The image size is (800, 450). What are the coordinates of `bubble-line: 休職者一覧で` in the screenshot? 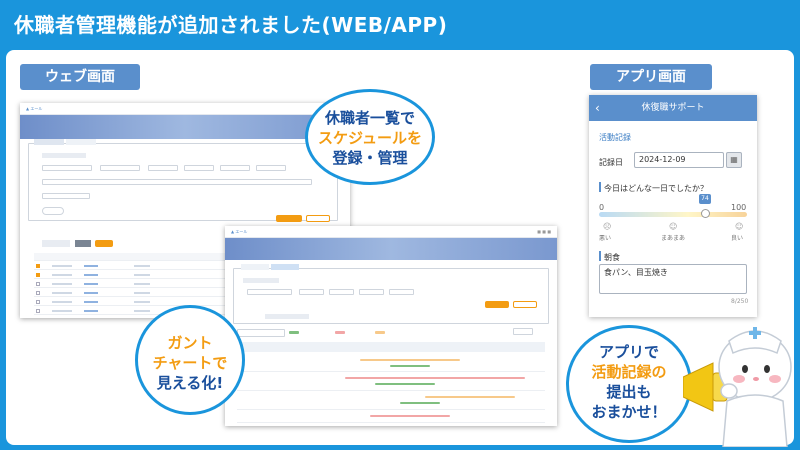 It's located at (369, 118).